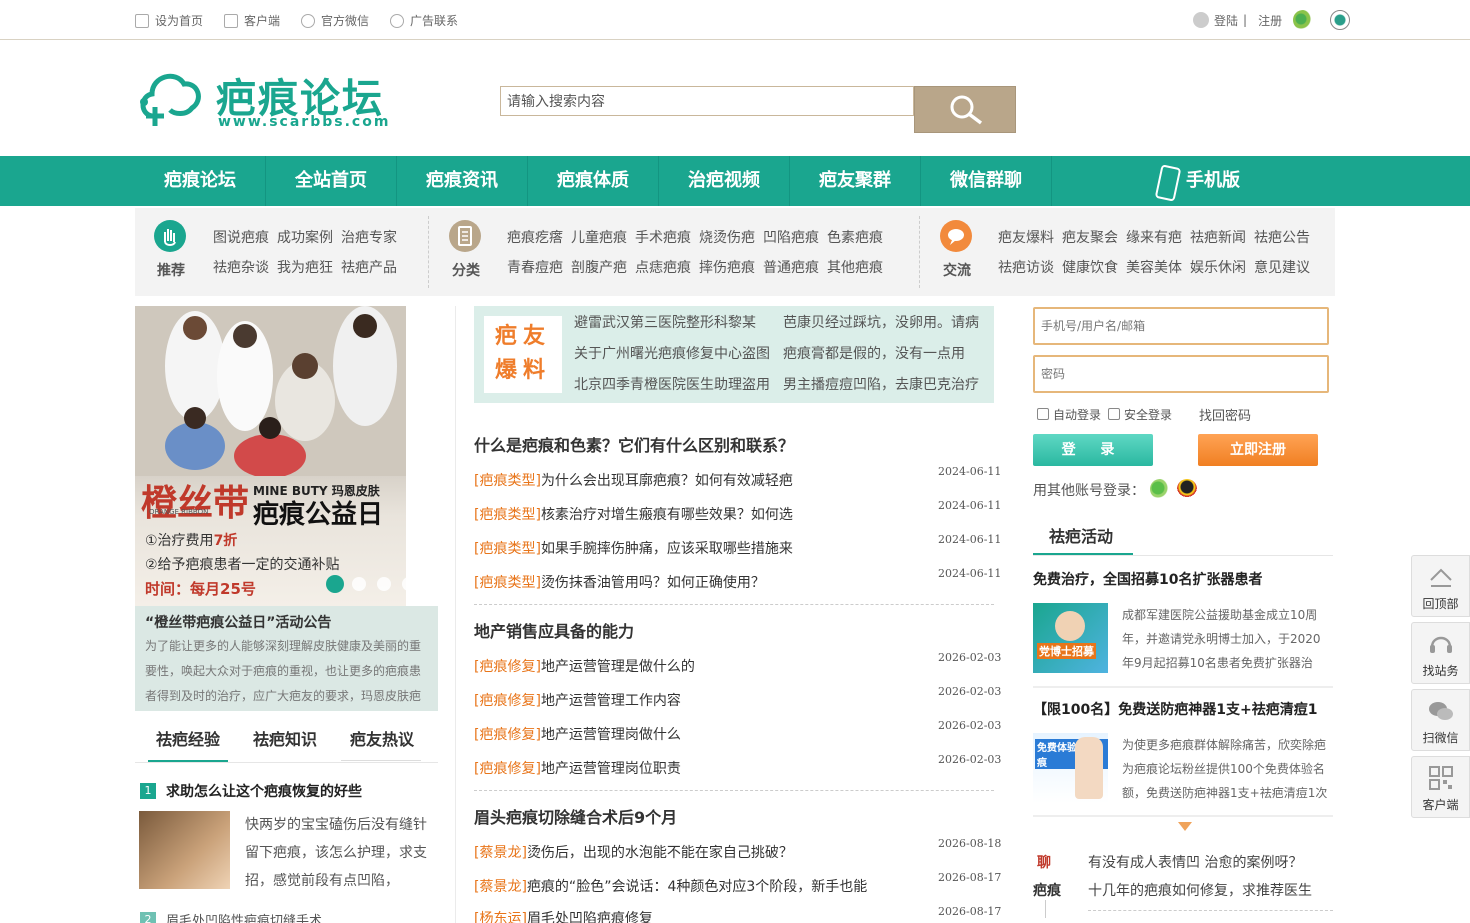 The image size is (1470, 923). Describe the element at coordinates (724, 181) in the screenshot. I see `nav-video: 治疤视频` at that location.